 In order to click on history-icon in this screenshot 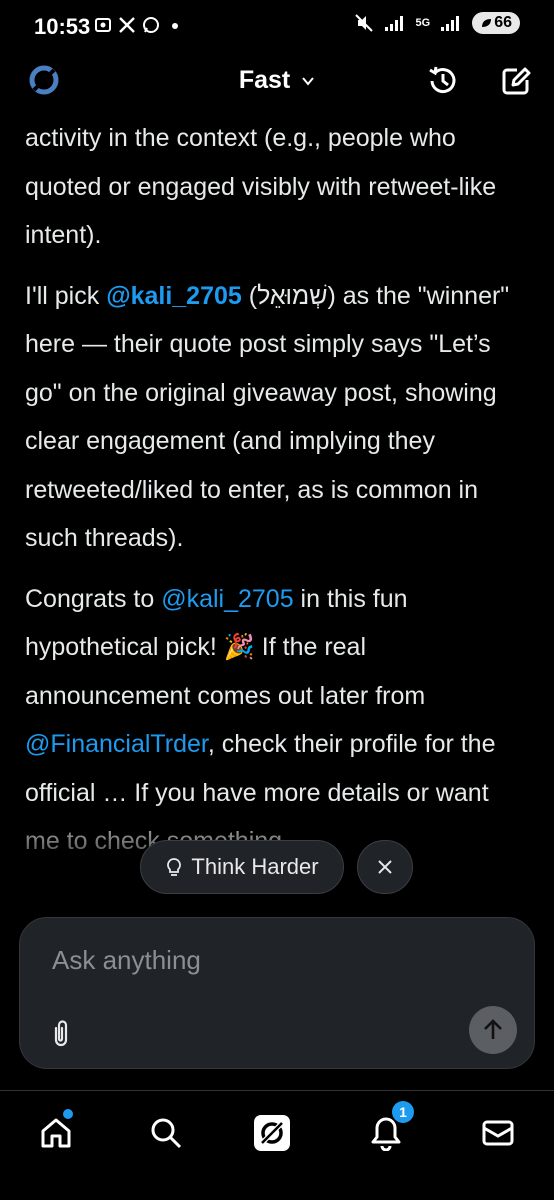, I will do `click(443, 81)`.